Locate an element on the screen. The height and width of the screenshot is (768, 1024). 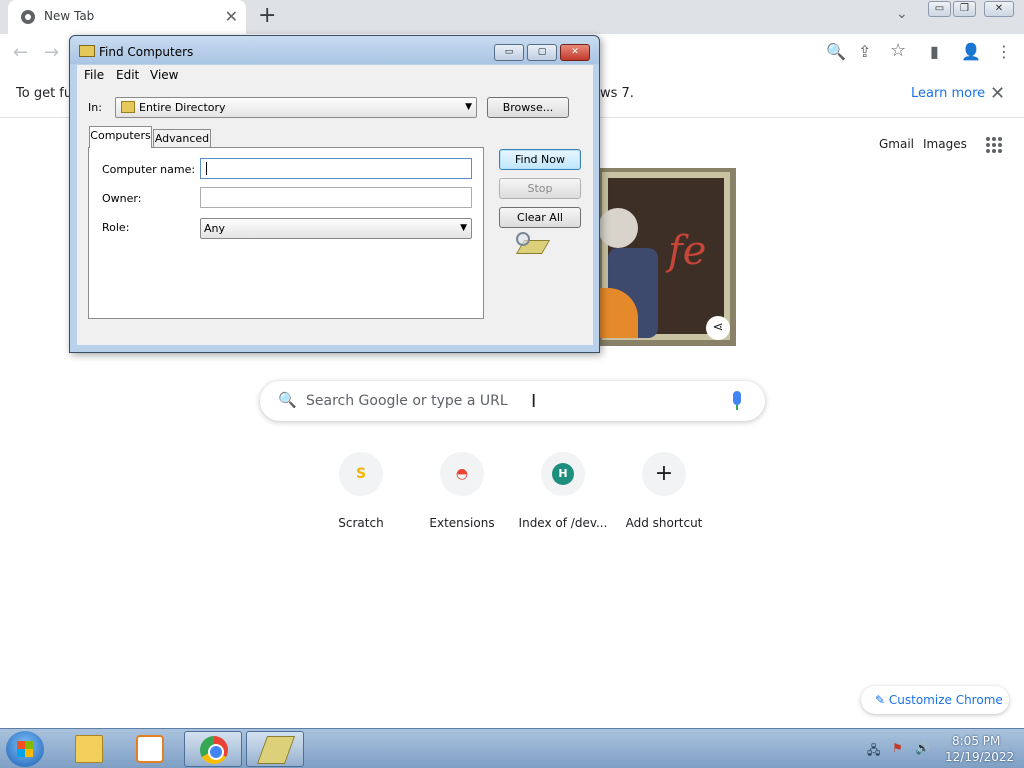
customize-chrome-label: Customize Chrome is located at coordinates (945, 700).